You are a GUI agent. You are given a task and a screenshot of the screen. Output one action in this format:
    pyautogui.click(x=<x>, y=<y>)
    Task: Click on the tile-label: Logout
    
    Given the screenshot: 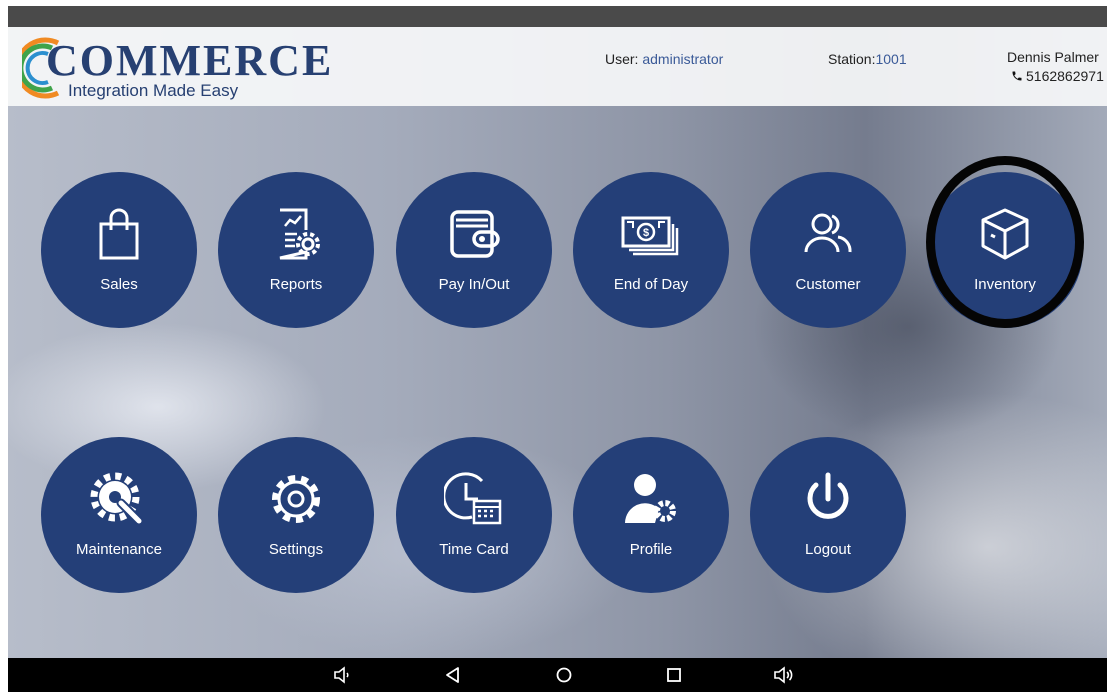 What is the action you would take?
    pyautogui.click(x=828, y=549)
    